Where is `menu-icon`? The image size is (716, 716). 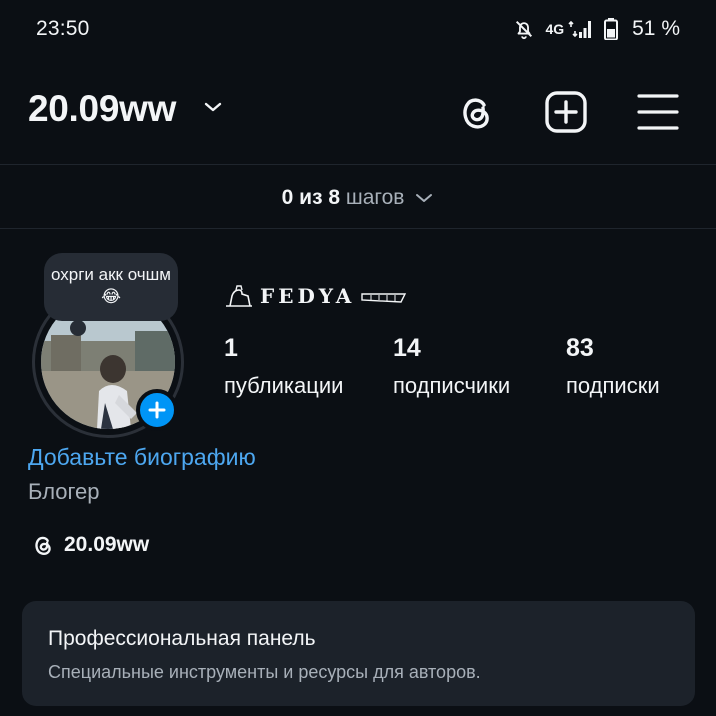
menu-icon is located at coordinates (658, 112).